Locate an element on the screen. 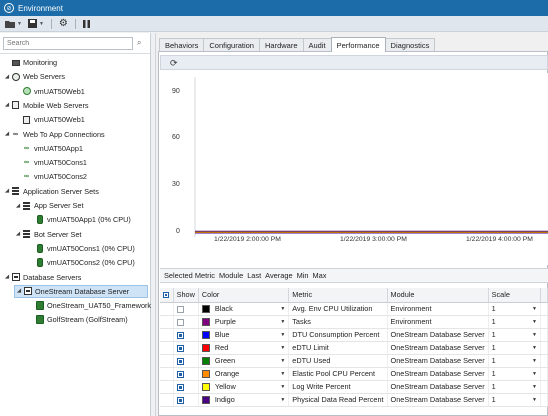 This screenshot has height=416, width=548. color-dropdown: Indigo ▼ is located at coordinates (244, 400).